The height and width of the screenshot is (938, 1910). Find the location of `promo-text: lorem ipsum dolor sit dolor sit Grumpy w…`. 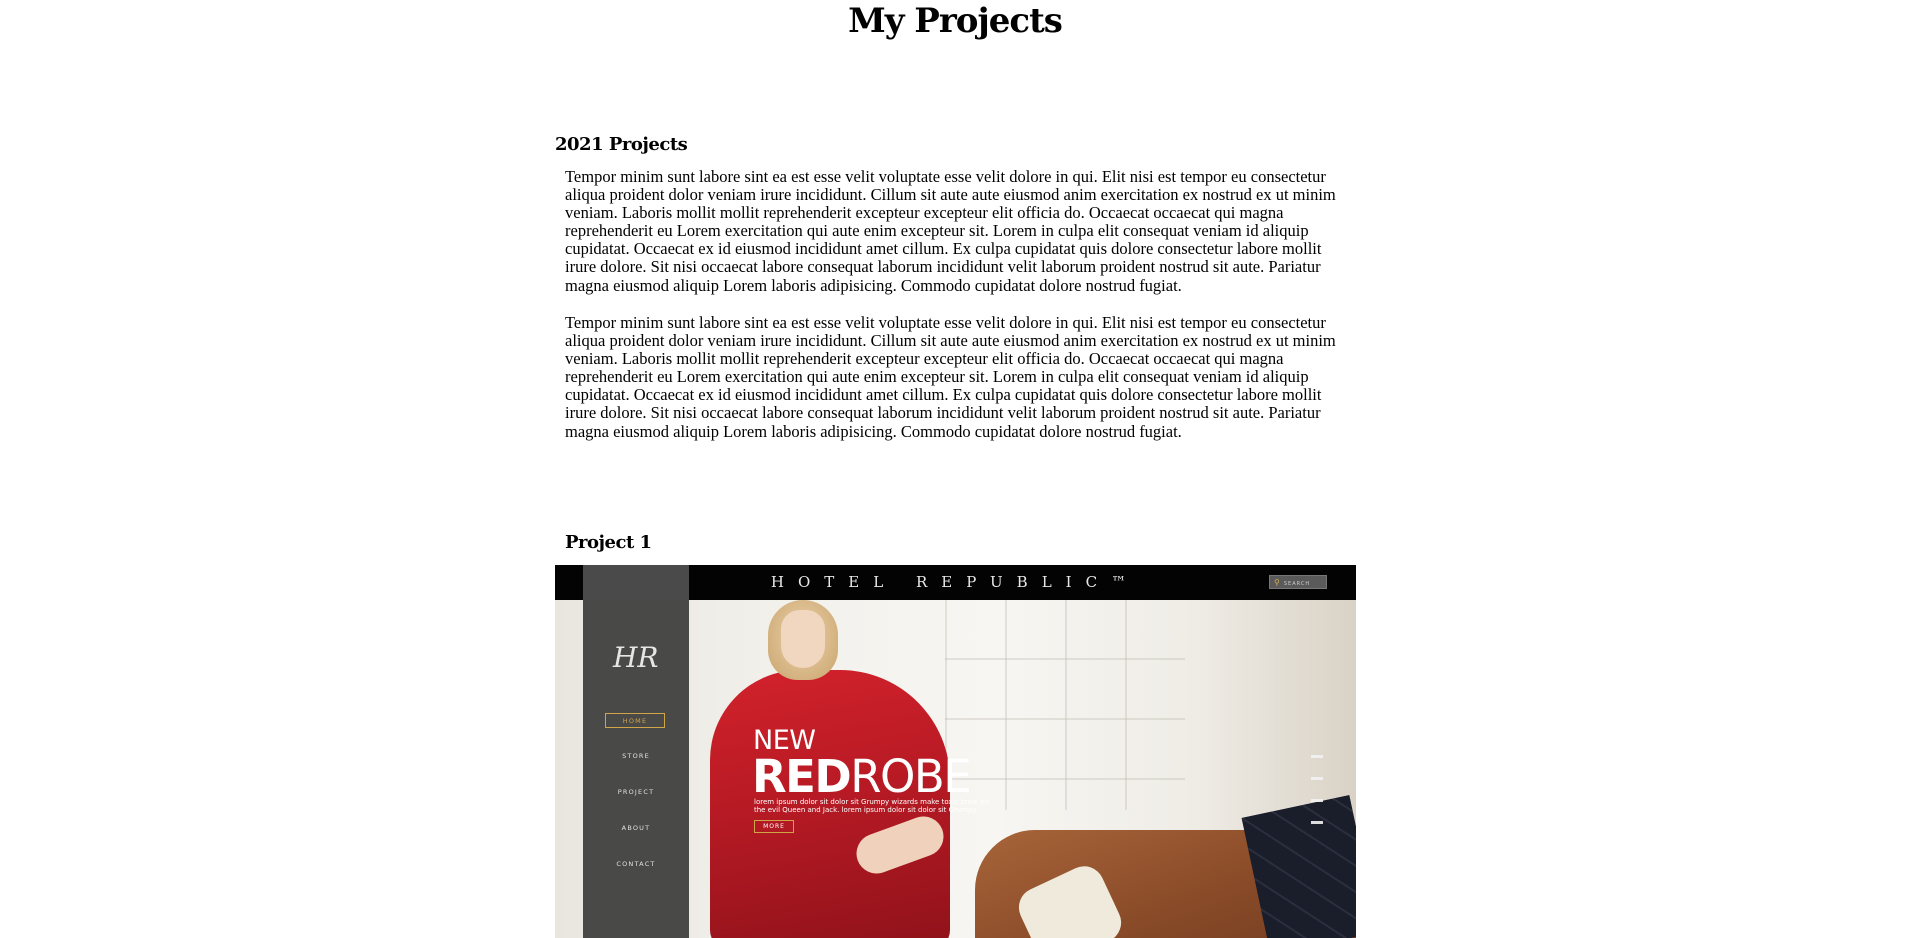

promo-text: lorem ipsum dolor sit dolor sit Grumpy w… is located at coordinates (872, 806).